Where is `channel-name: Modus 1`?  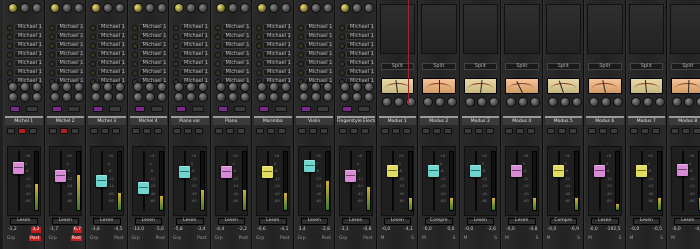
channel-name: Modus 1 is located at coordinates (397, 120).